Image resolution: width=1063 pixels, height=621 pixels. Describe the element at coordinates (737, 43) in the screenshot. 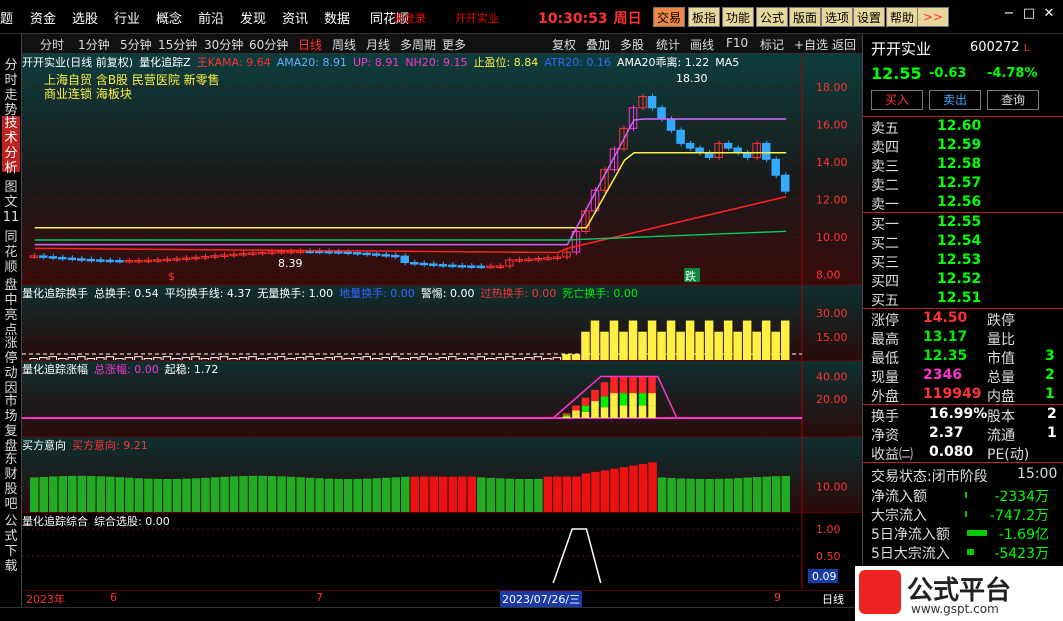

I see `toolbar-item-16: F10` at that location.